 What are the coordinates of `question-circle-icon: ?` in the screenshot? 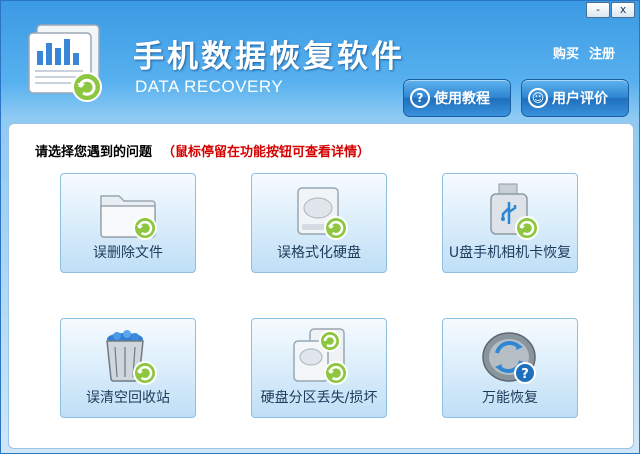 It's located at (420, 98).